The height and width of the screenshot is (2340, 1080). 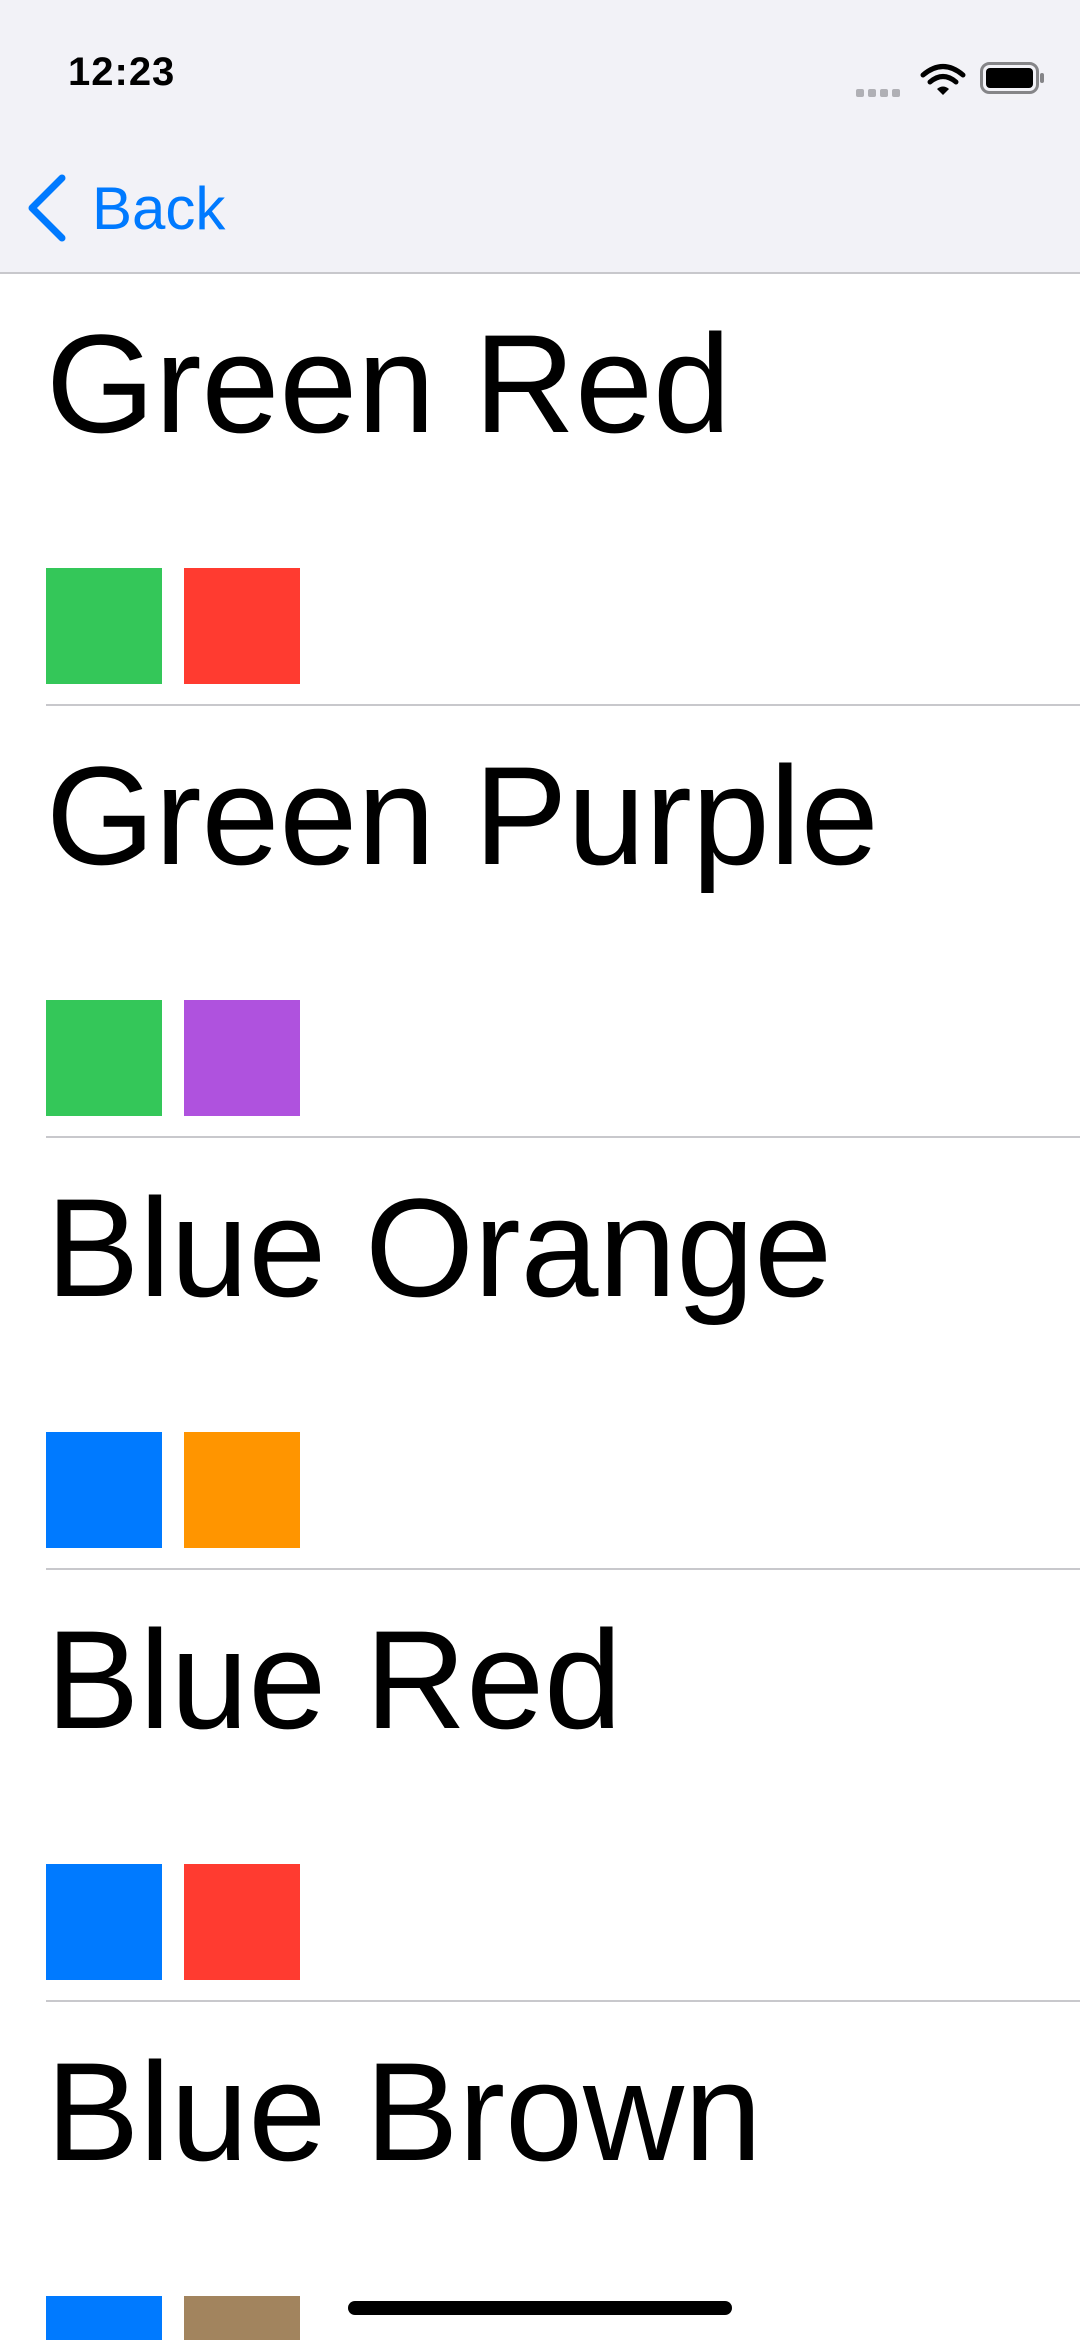 What do you see at coordinates (540, 70) in the screenshot?
I see `status-bar: 12:23` at bounding box center [540, 70].